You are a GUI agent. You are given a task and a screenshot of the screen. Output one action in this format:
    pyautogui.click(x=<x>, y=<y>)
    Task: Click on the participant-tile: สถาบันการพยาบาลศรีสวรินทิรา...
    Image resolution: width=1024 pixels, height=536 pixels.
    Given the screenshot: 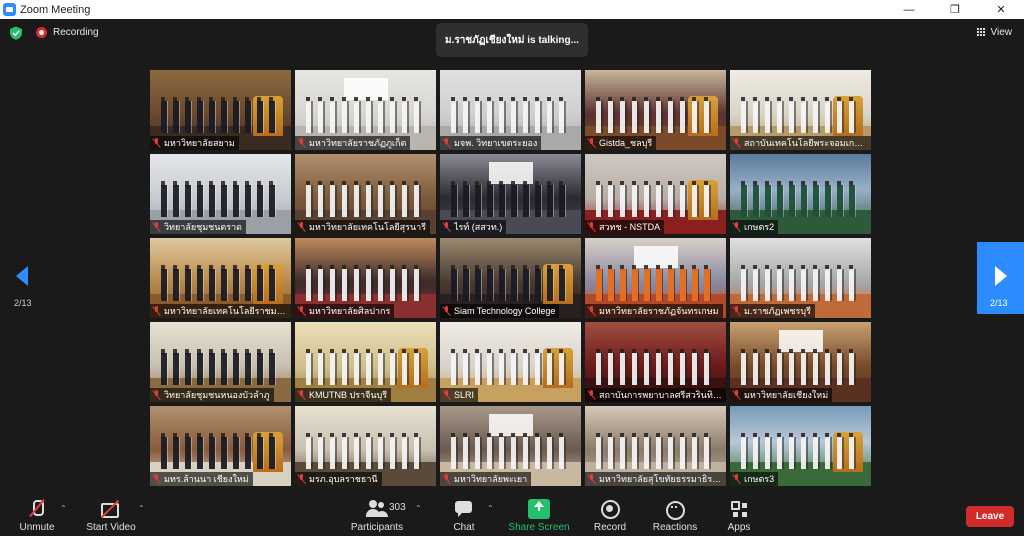 What is the action you would take?
    pyautogui.click(x=655, y=362)
    